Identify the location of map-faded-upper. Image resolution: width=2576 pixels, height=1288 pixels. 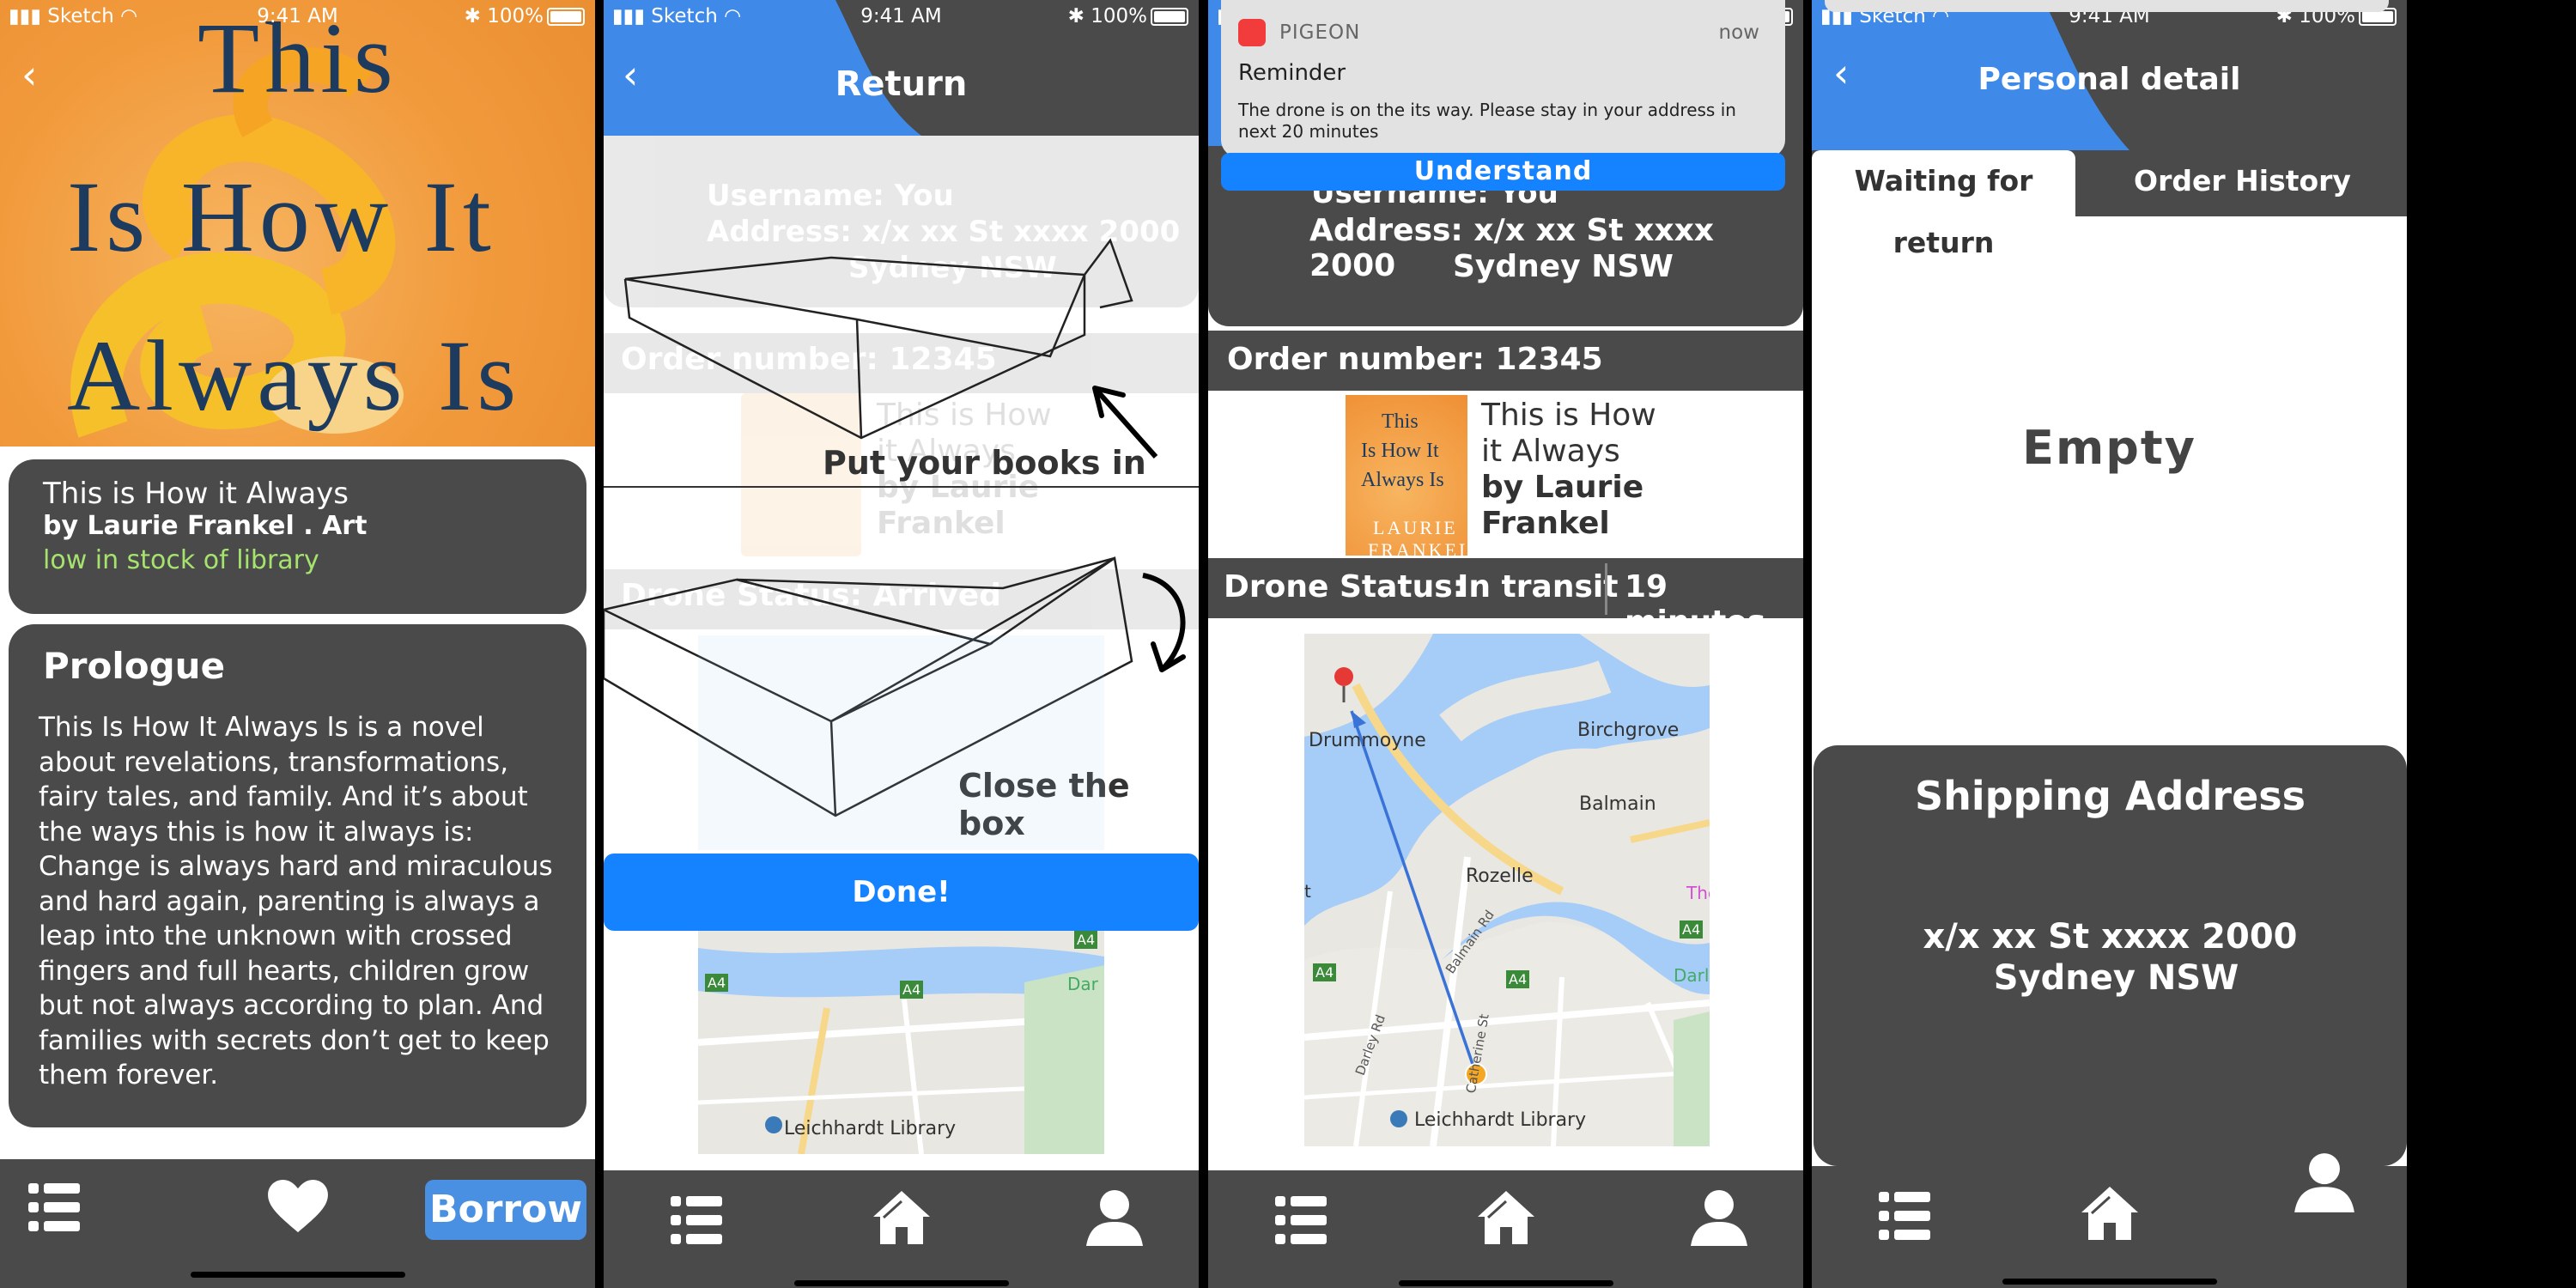
(901, 742).